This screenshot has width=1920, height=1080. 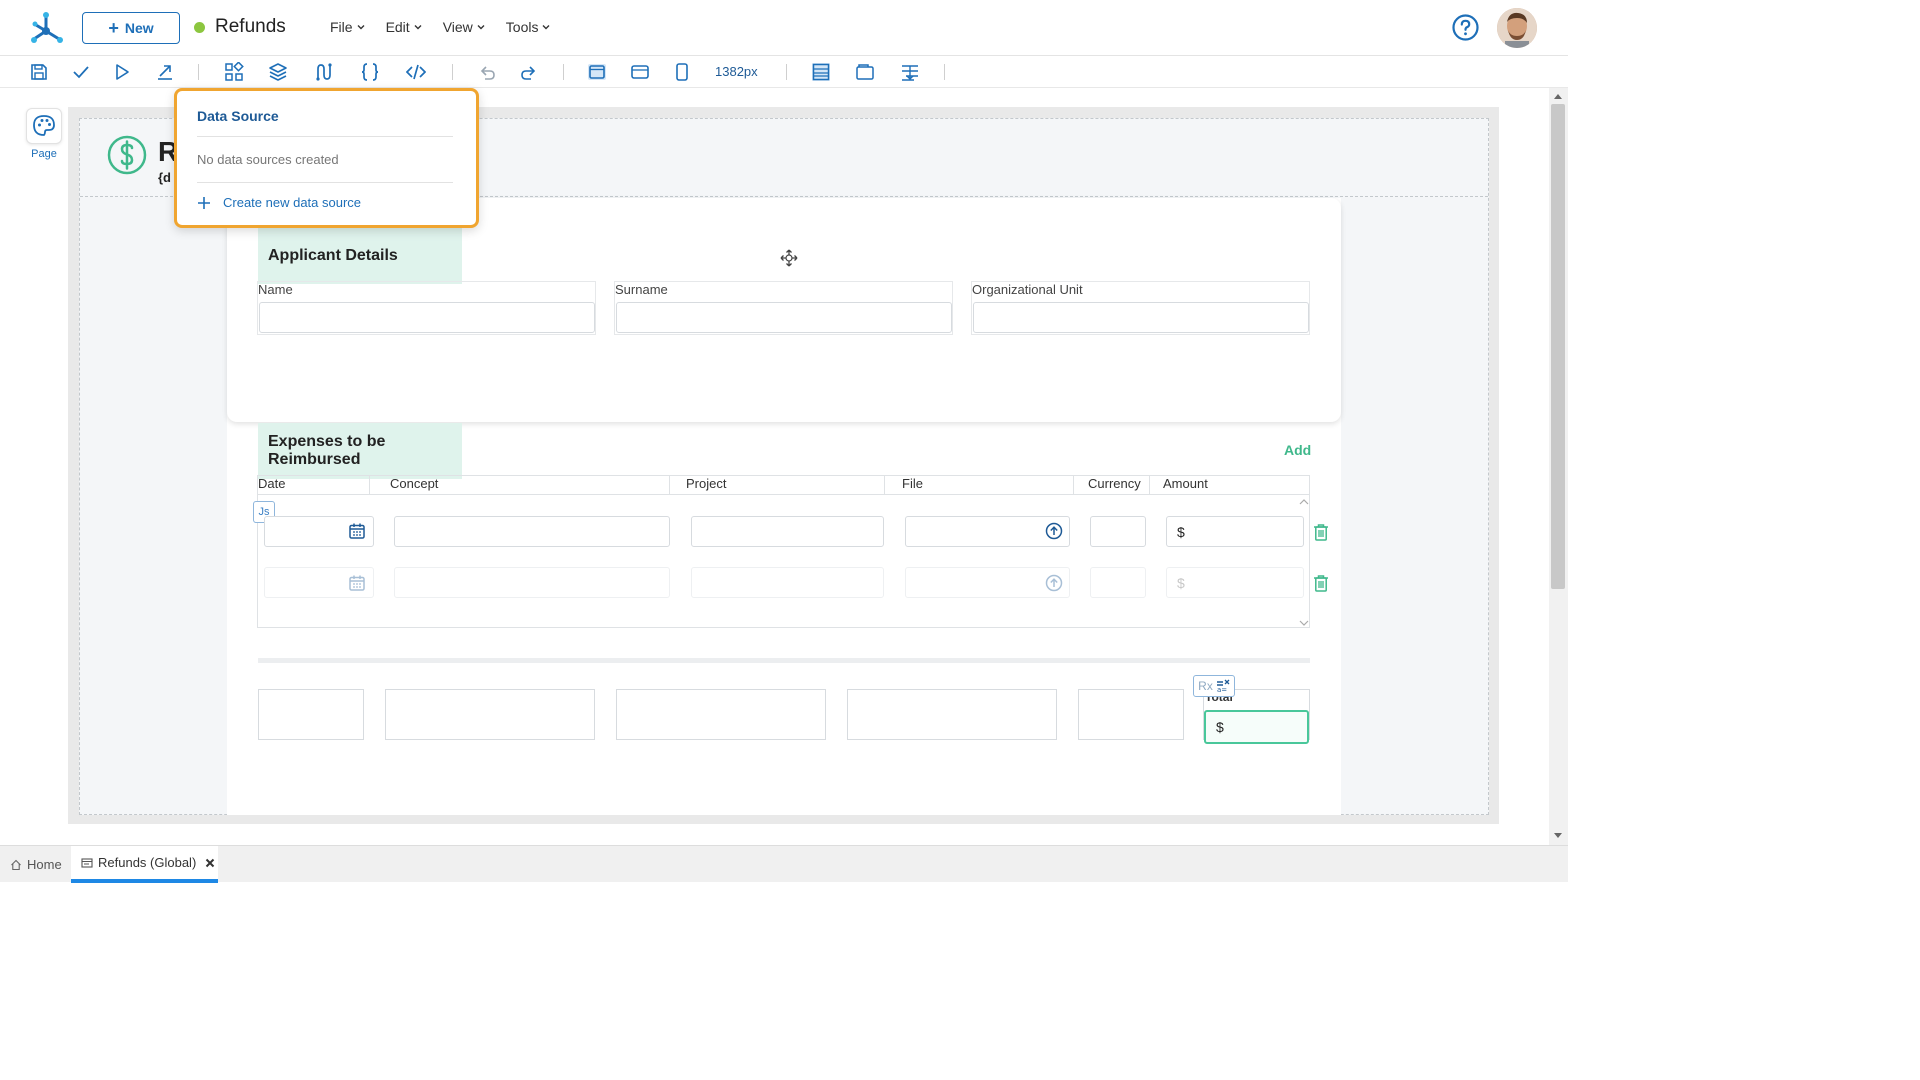 What do you see at coordinates (597, 72) in the screenshot?
I see `desktop-view-icon` at bounding box center [597, 72].